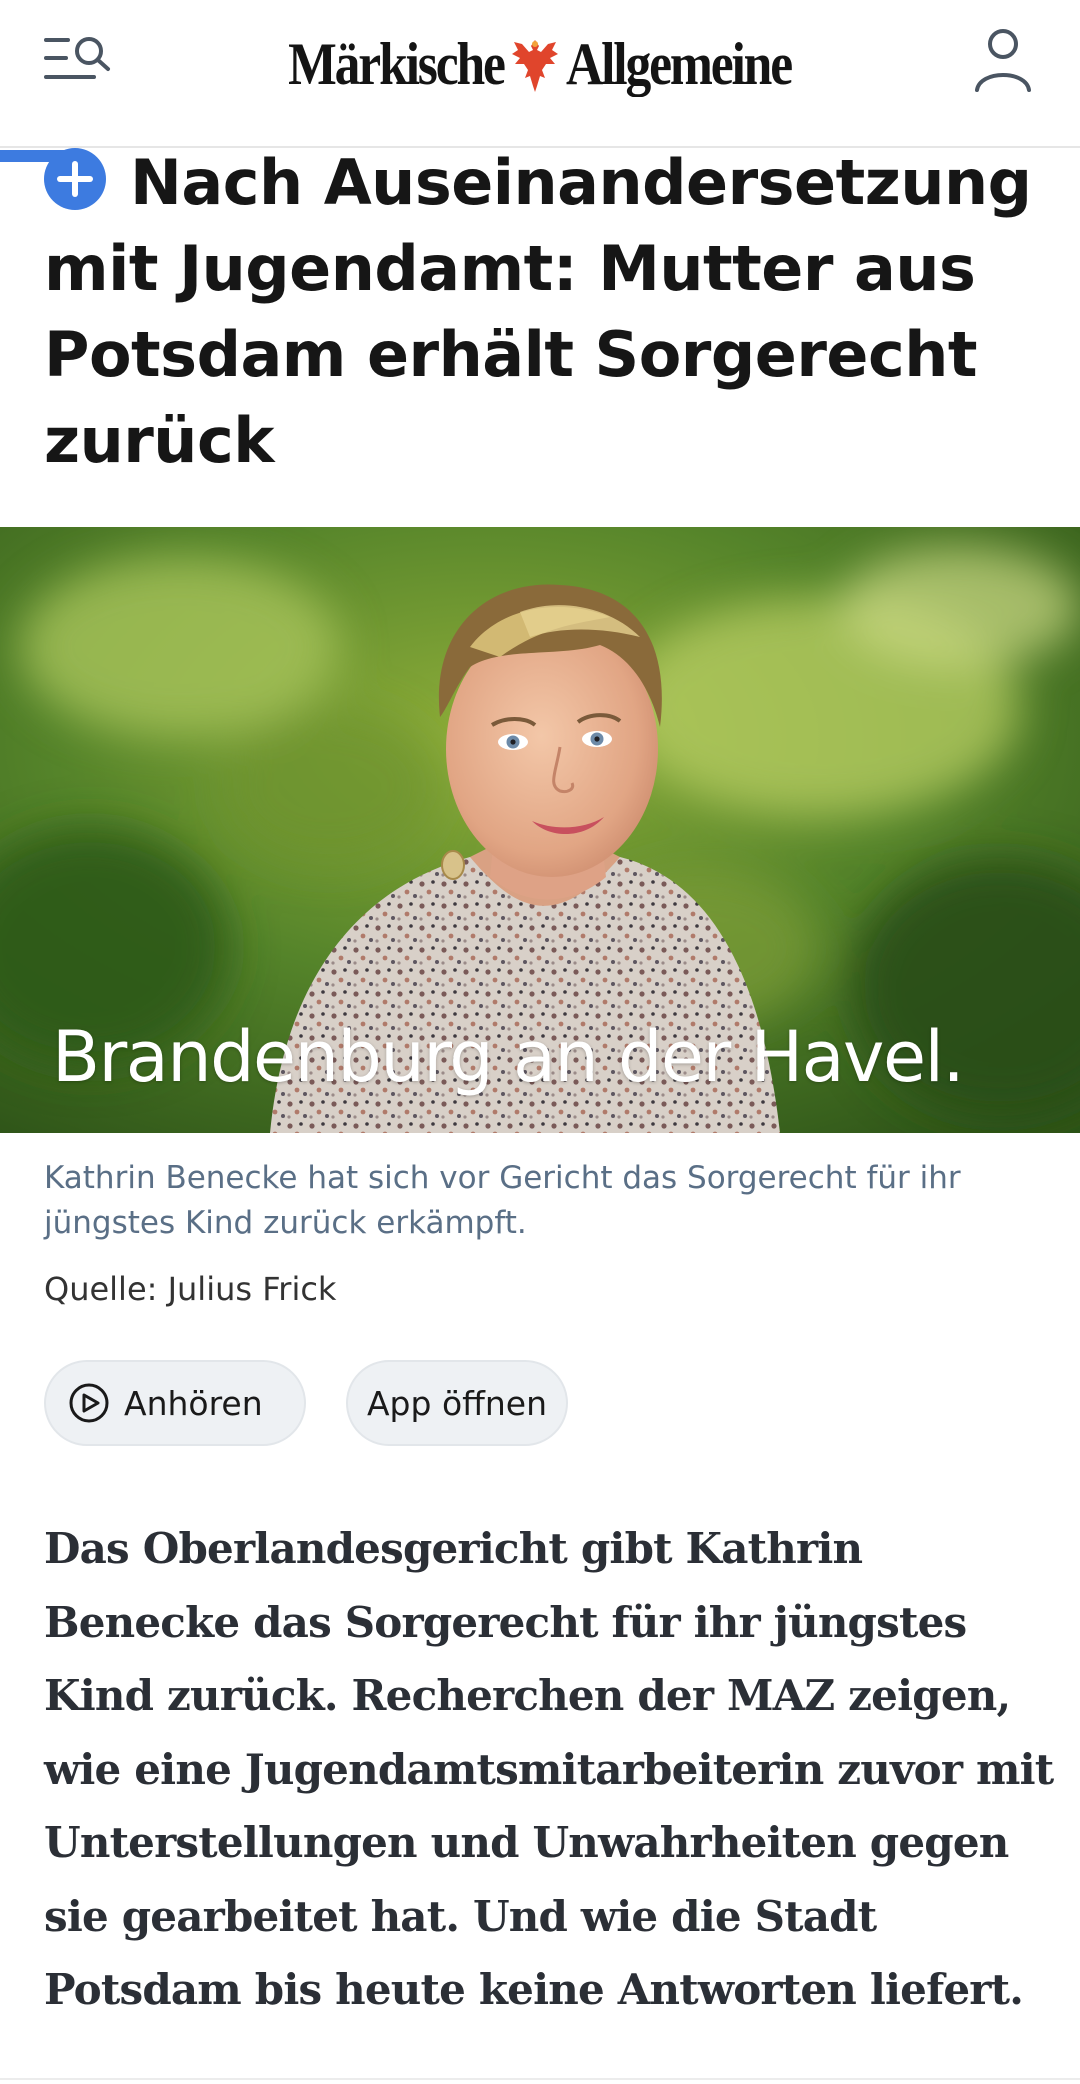  What do you see at coordinates (190, 1289) in the screenshot?
I see `image-credit: Quelle: Julius Frick` at bounding box center [190, 1289].